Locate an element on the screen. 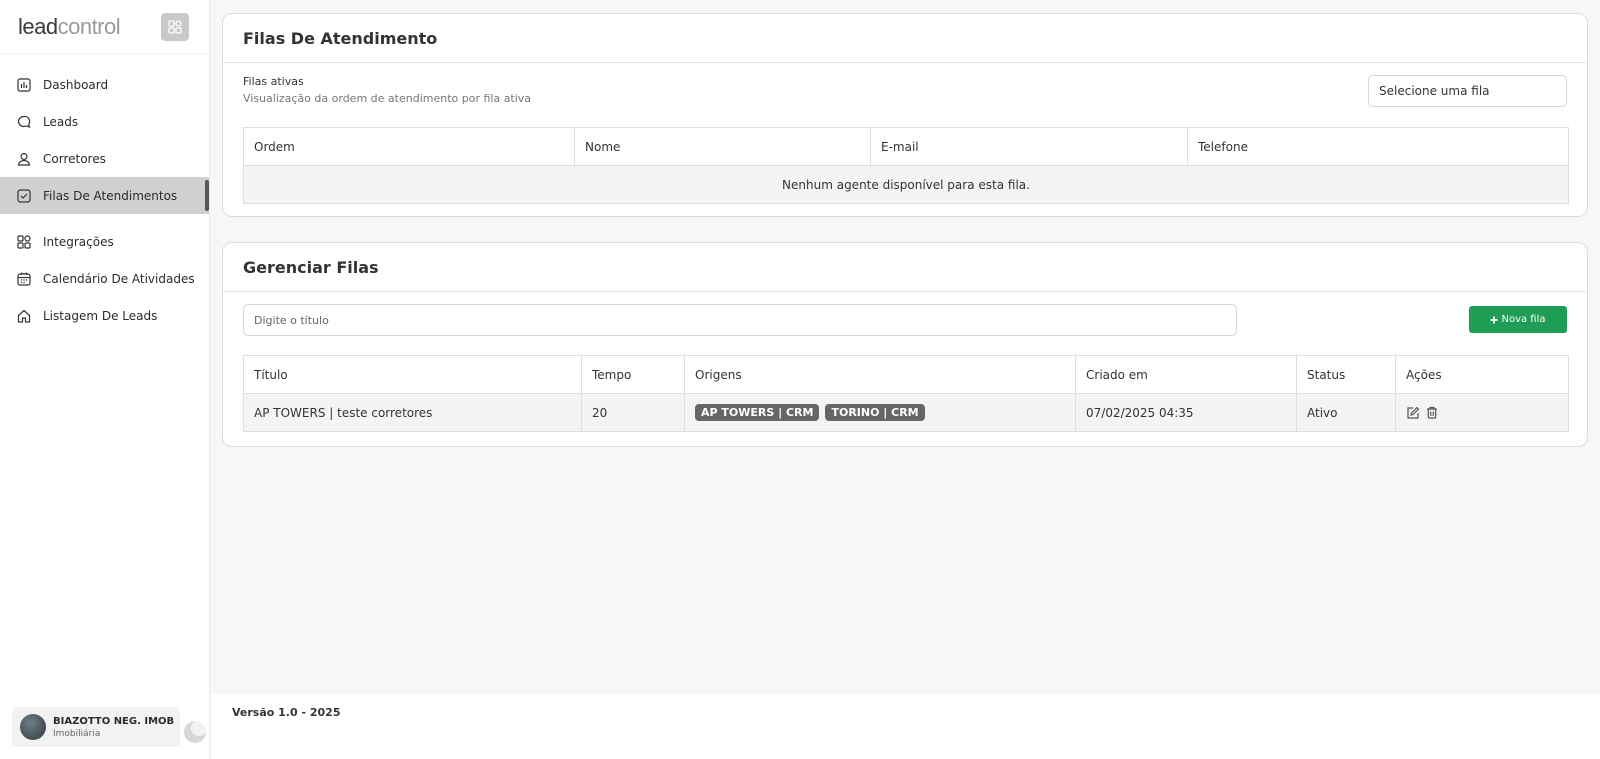  cell-status: Ativo is located at coordinates (1346, 412).